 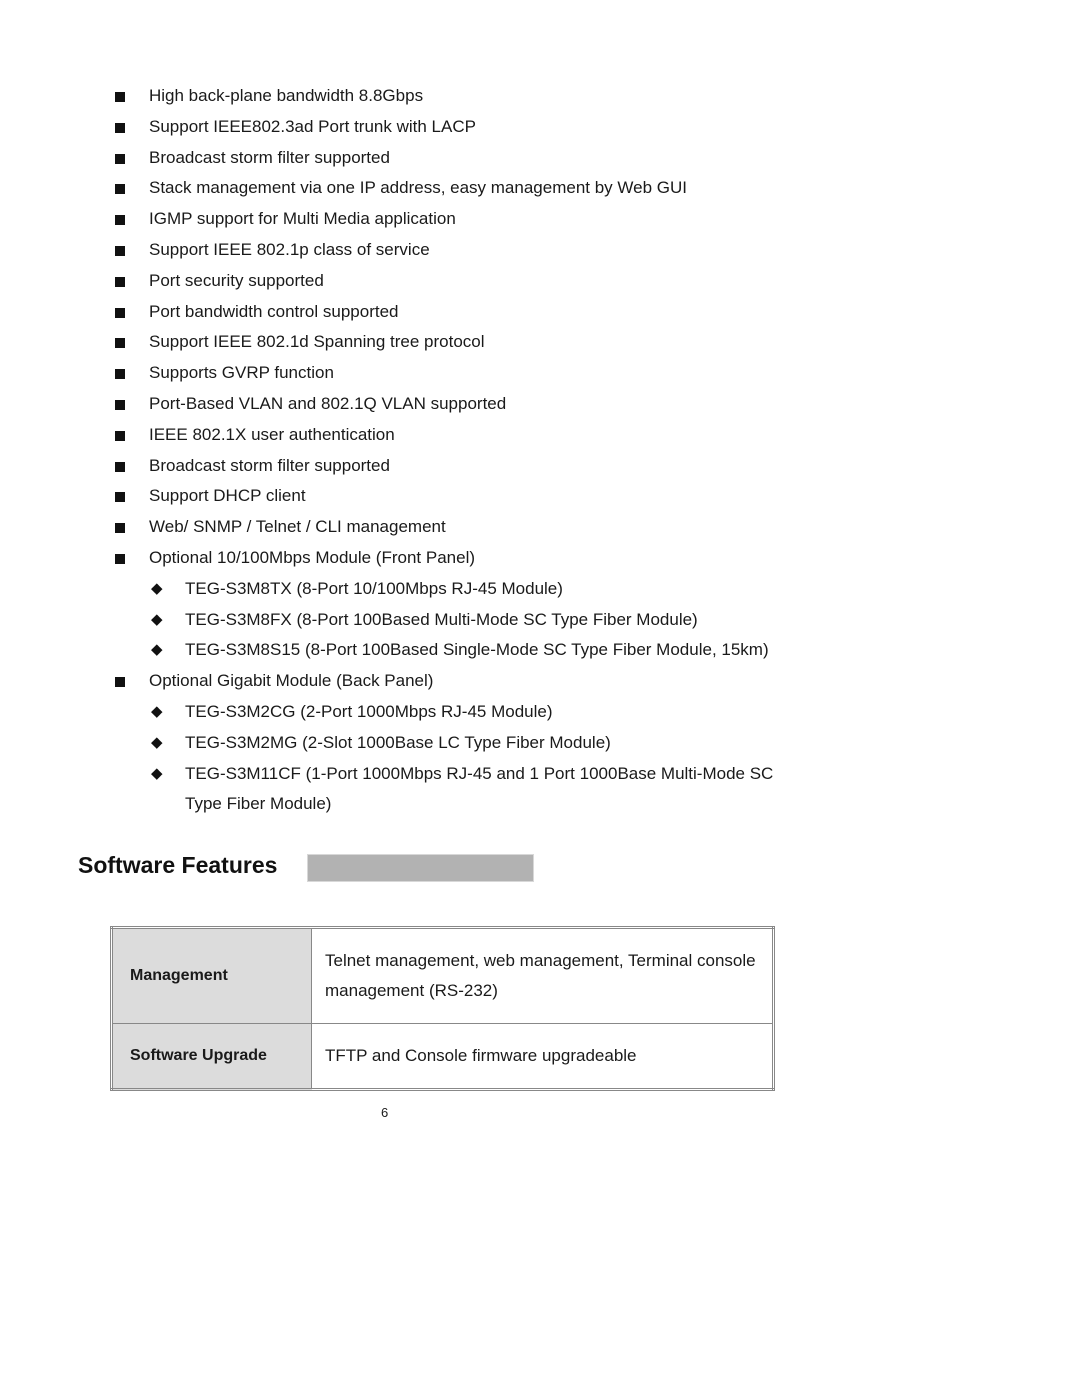 I want to click on feature-text: Optional Gigabit Module (Back Panel), so click(x=291, y=681).